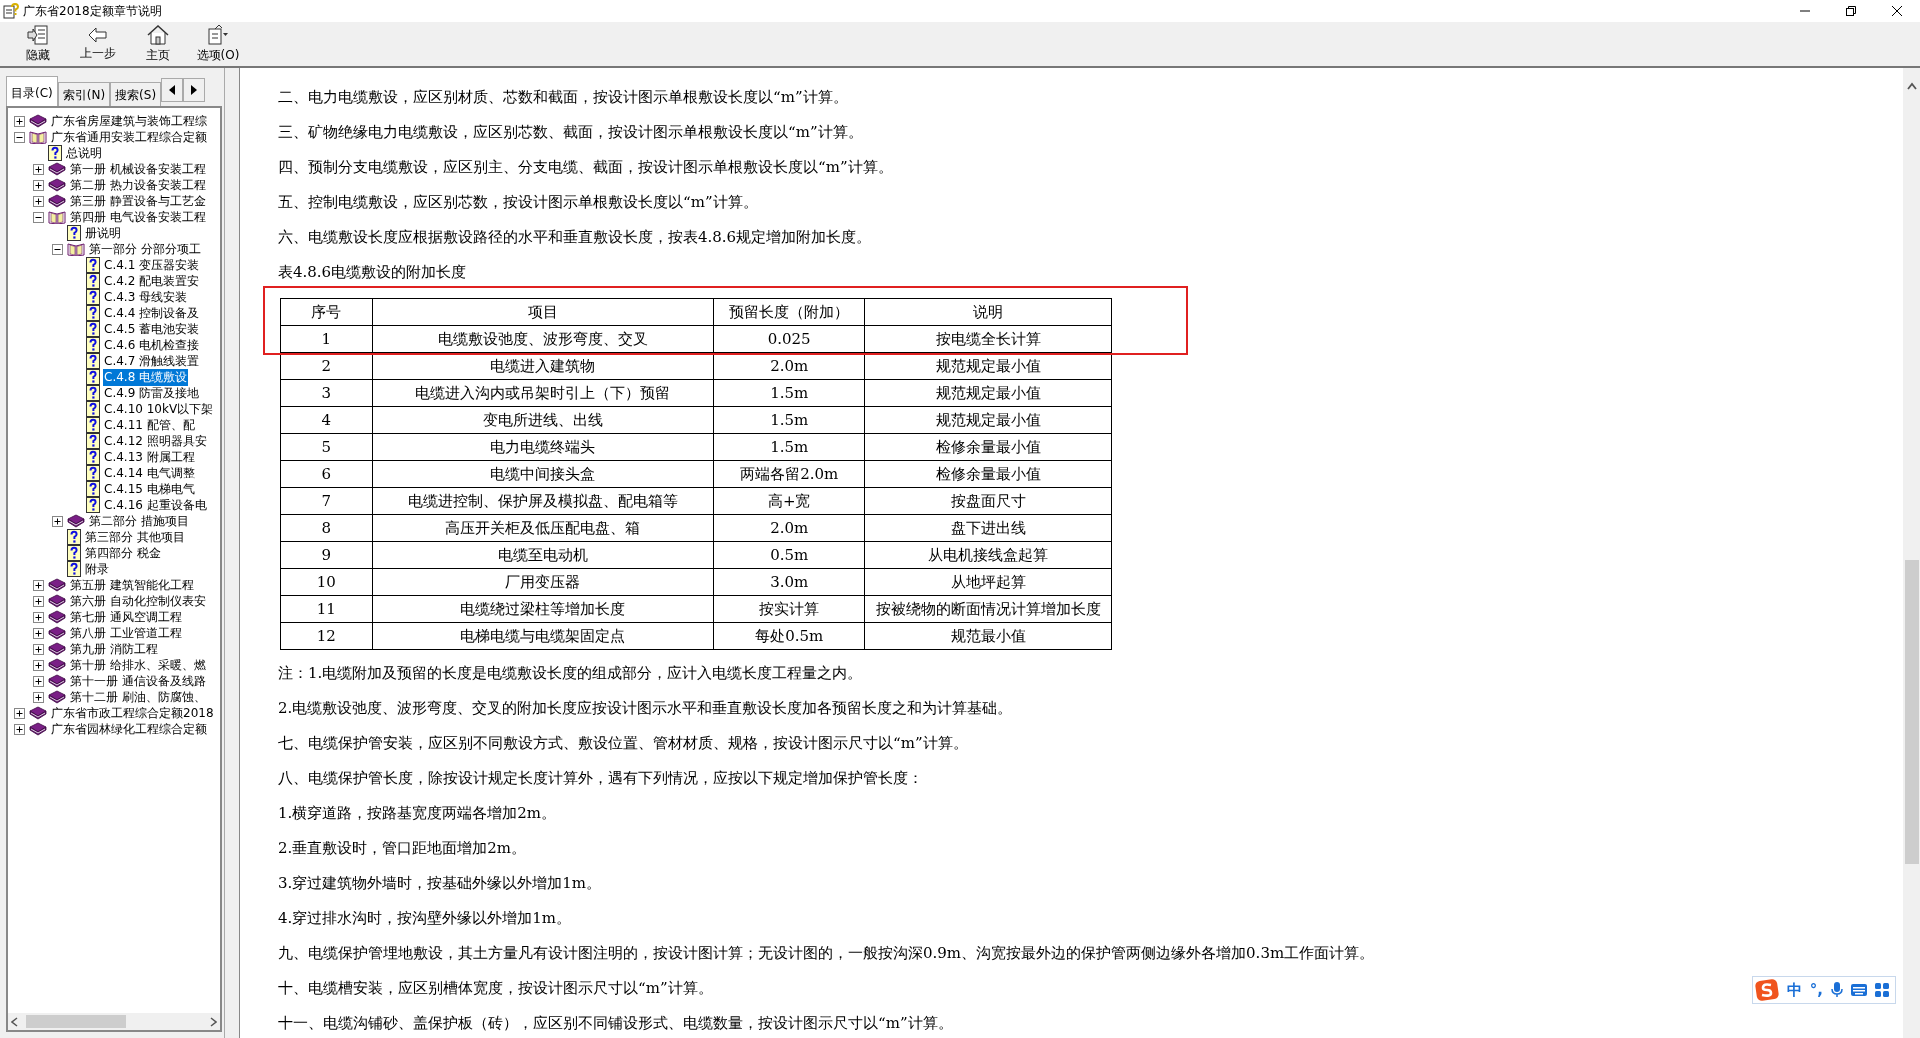  What do you see at coordinates (138, 681) in the screenshot?
I see `tree-item: 第十一册 通信设备及线路` at bounding box center [138, 681].